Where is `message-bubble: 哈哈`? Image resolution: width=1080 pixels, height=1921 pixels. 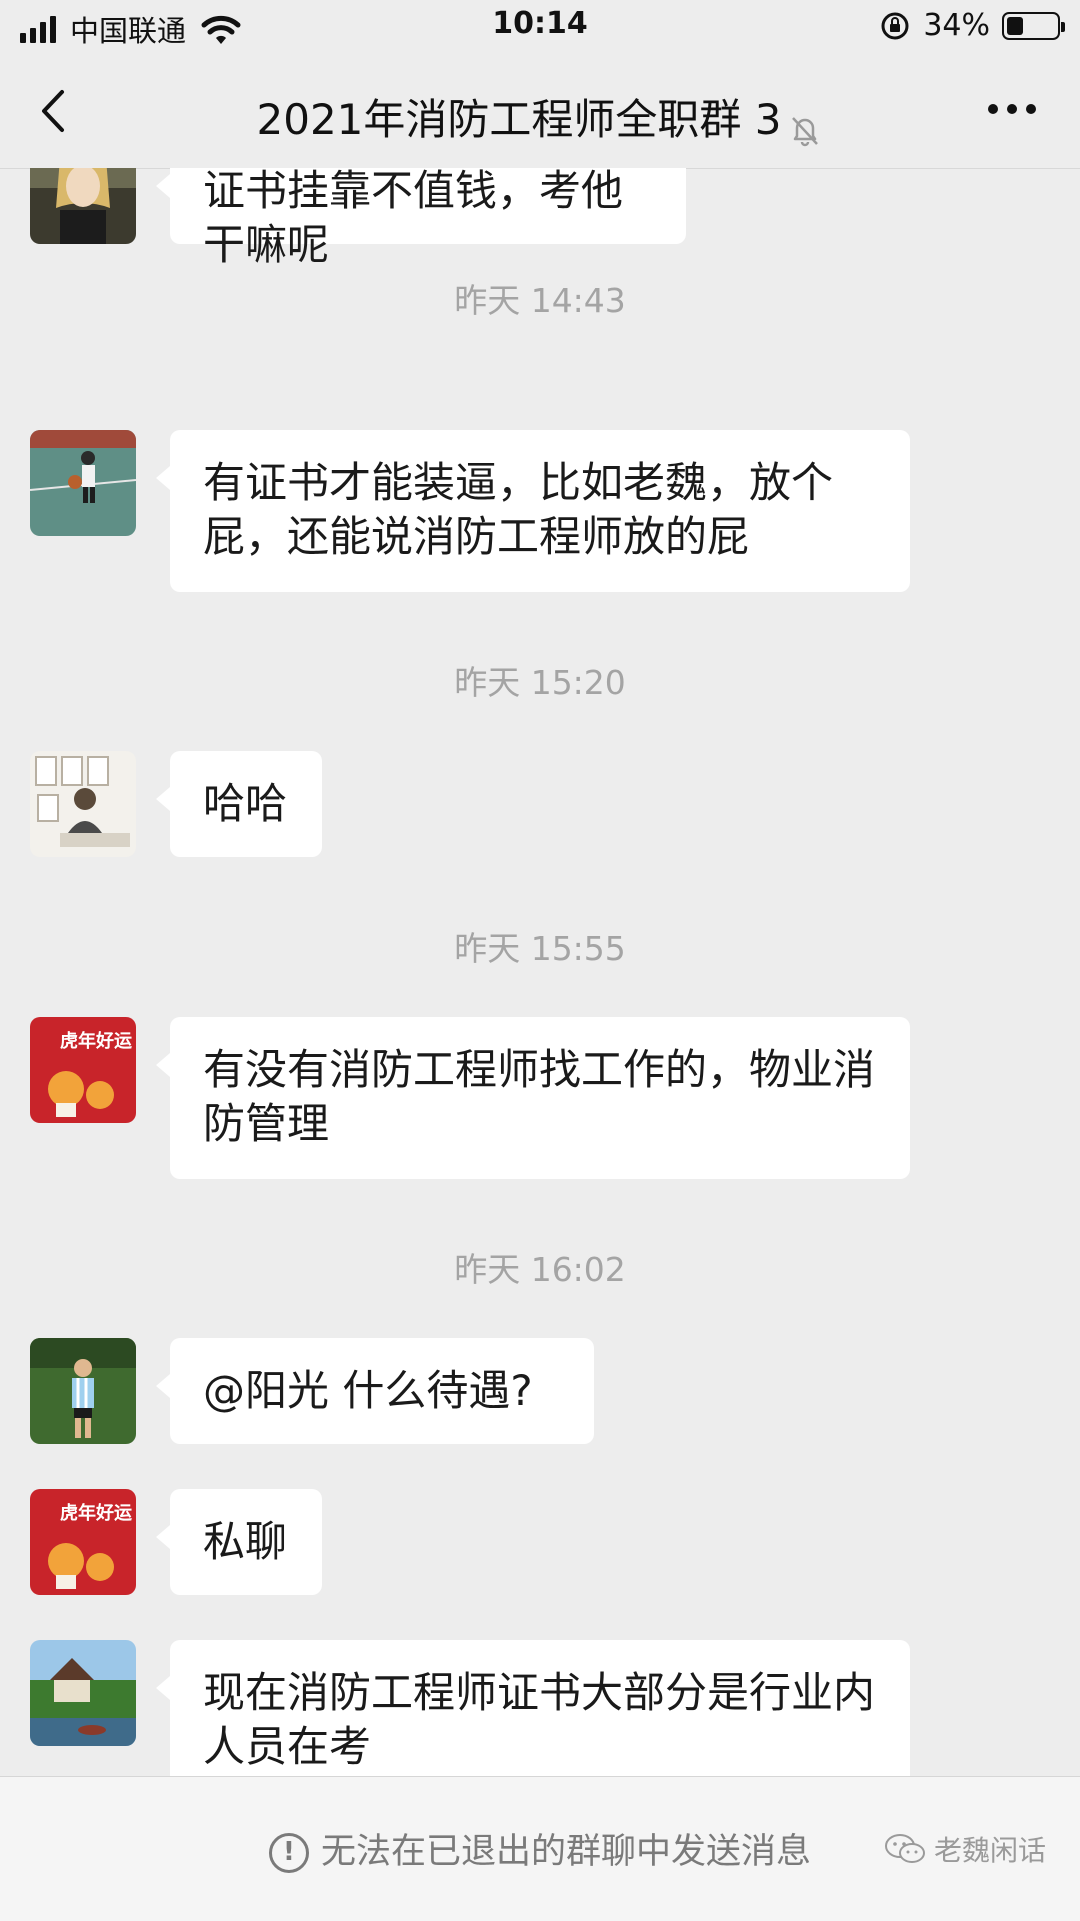
message-bubble: 哈哈 is located at coordinates (239, 804).